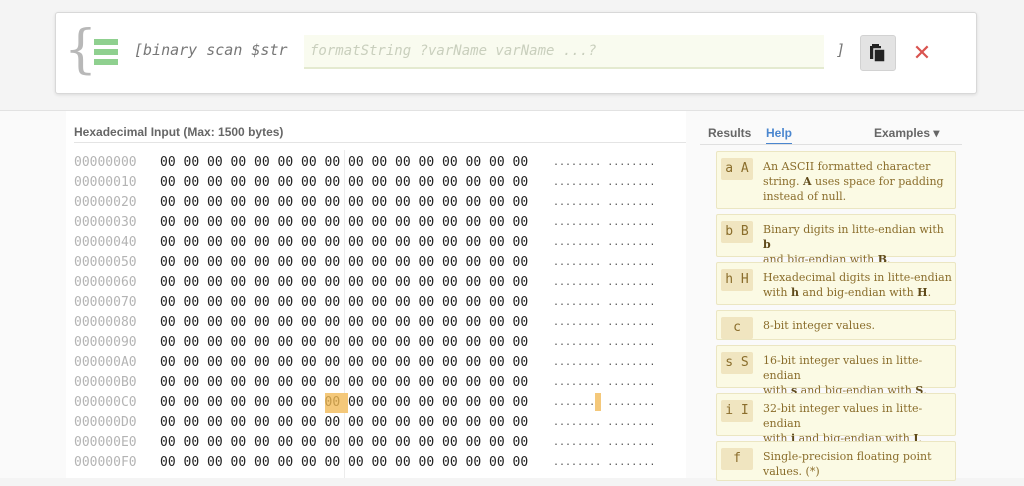  Describe the element at coordinates (779, 135) in the screenshot. I see `tab-help: Help` at that location.